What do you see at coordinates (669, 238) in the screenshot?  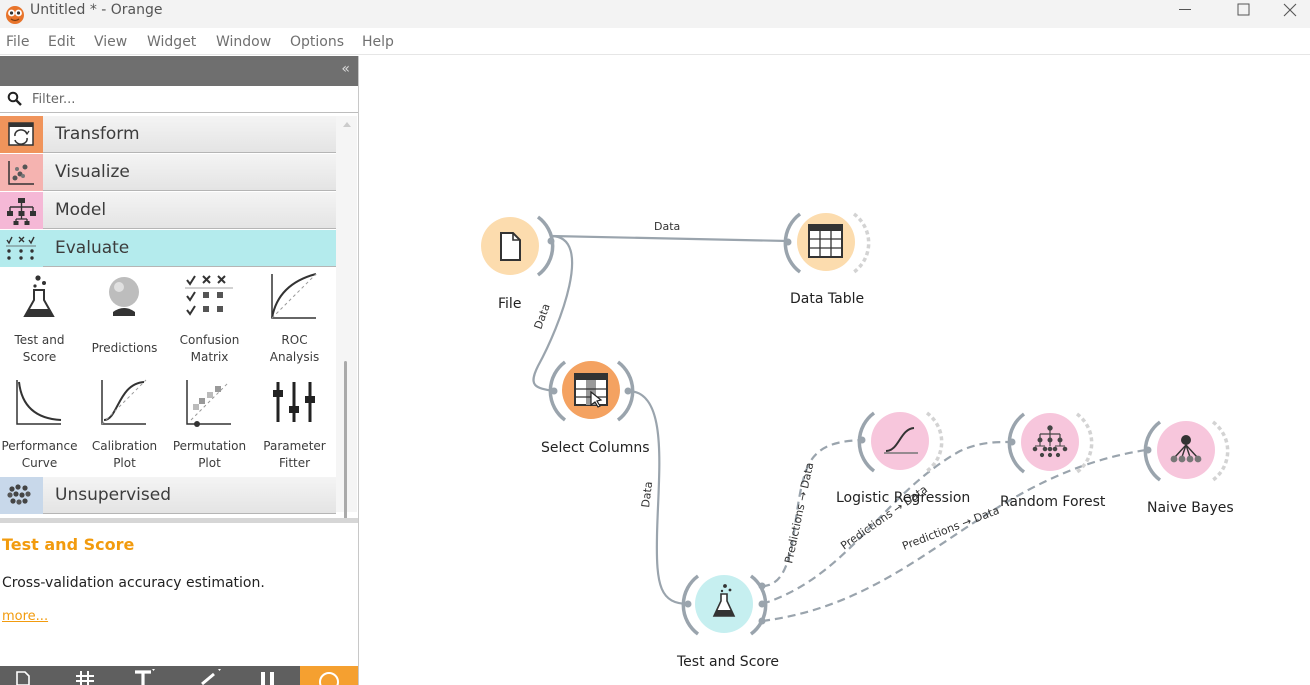 I see `link-file-data-table` at bounding box center [669, 238].